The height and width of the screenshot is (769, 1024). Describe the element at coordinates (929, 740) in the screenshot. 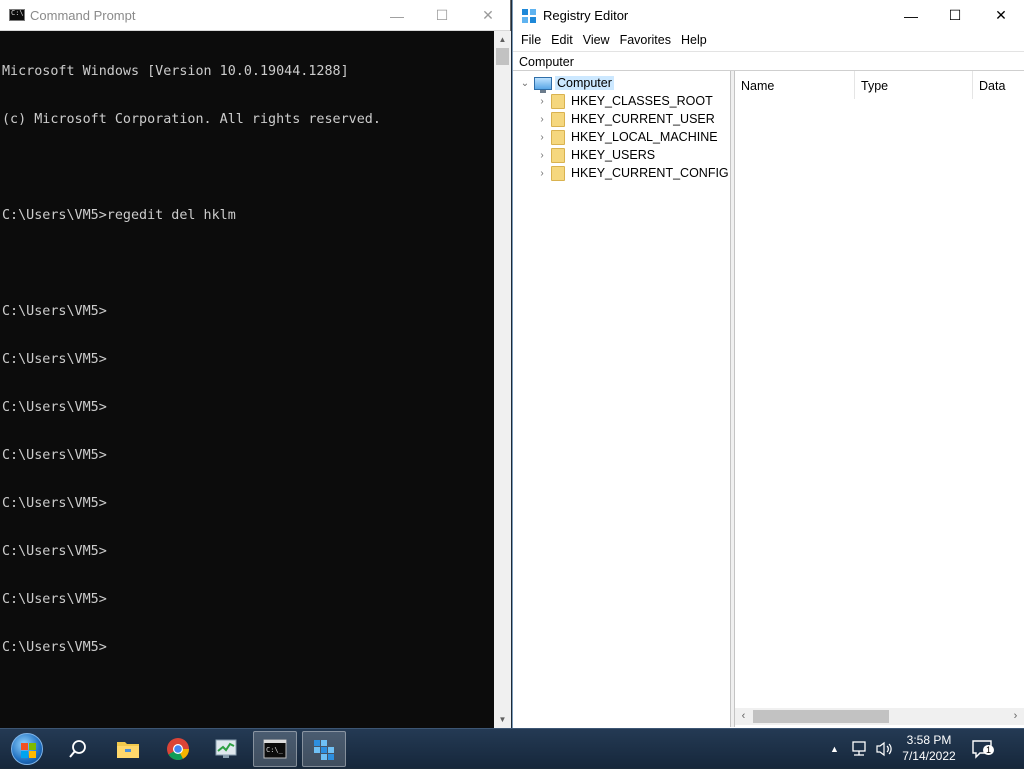

I see `clock-time: 3:58 PM` at that location.